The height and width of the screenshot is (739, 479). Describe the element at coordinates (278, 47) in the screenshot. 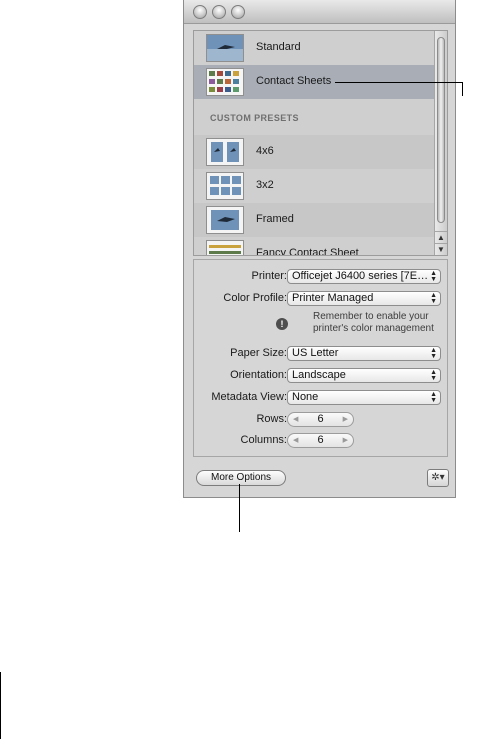

I see `preset-label: Standard` at that location.